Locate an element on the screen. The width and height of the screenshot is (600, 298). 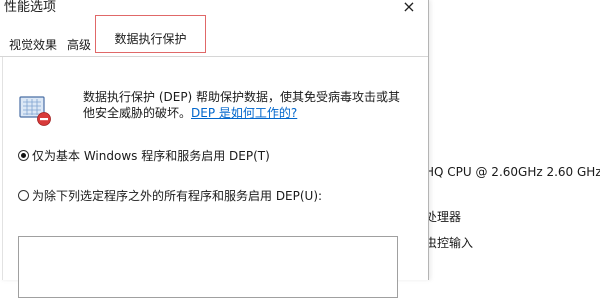
radio-essential-programs-only: 仅为基本 Windows 程序和服务启用 DEP(T) is located at coordinates (144, 156).